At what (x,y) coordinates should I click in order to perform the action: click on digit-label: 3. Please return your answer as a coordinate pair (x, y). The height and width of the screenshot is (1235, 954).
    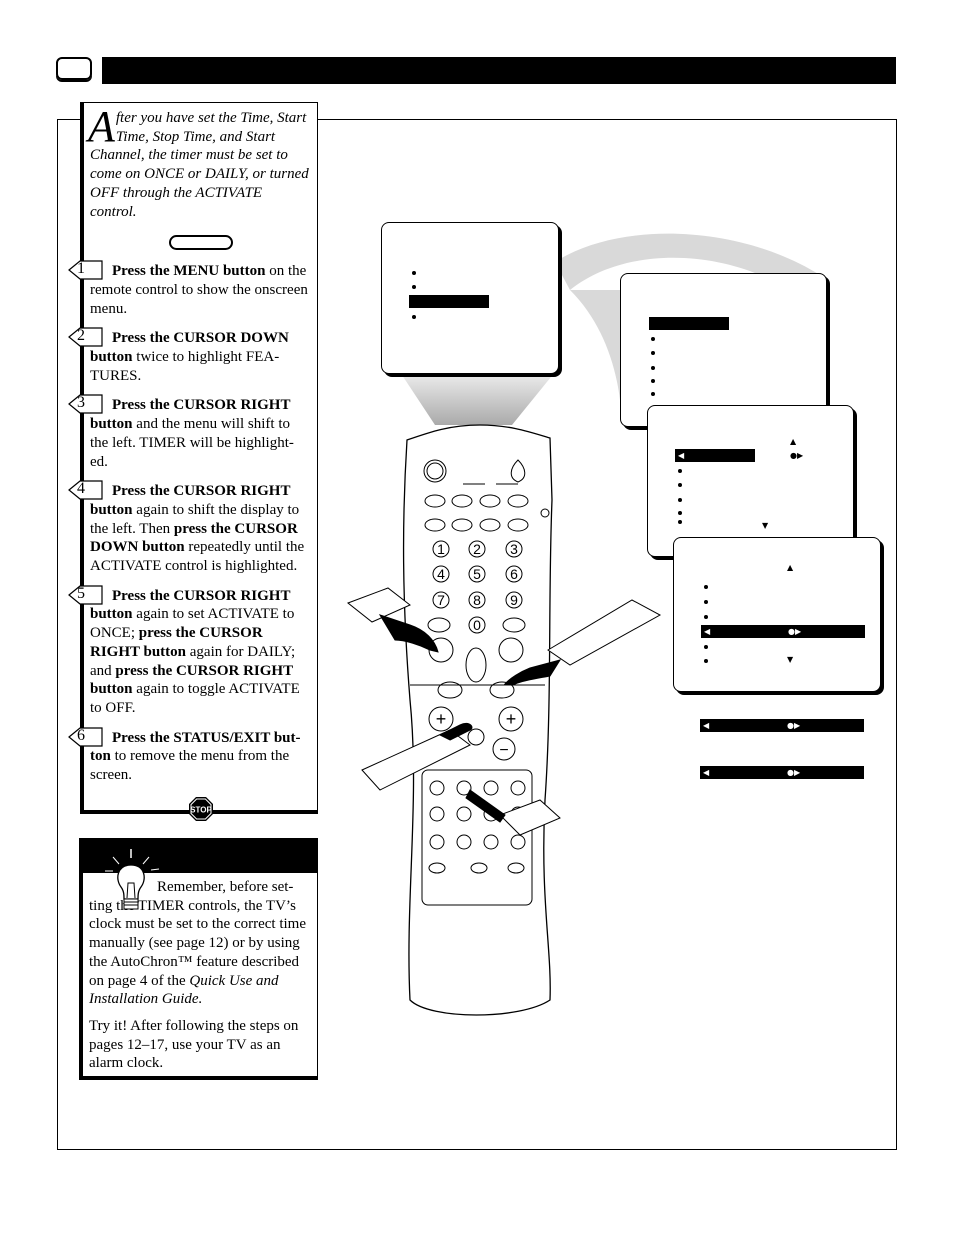
    Looking at the image, I should click on (514, 549).